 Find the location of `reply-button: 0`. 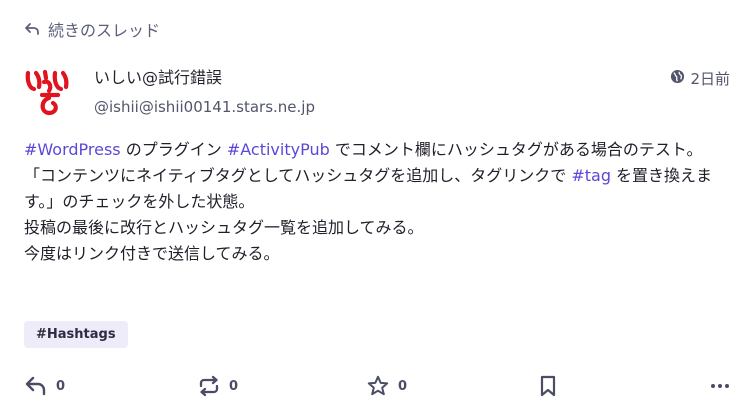

reply-button: 0 is located at coordinates (44, 386).